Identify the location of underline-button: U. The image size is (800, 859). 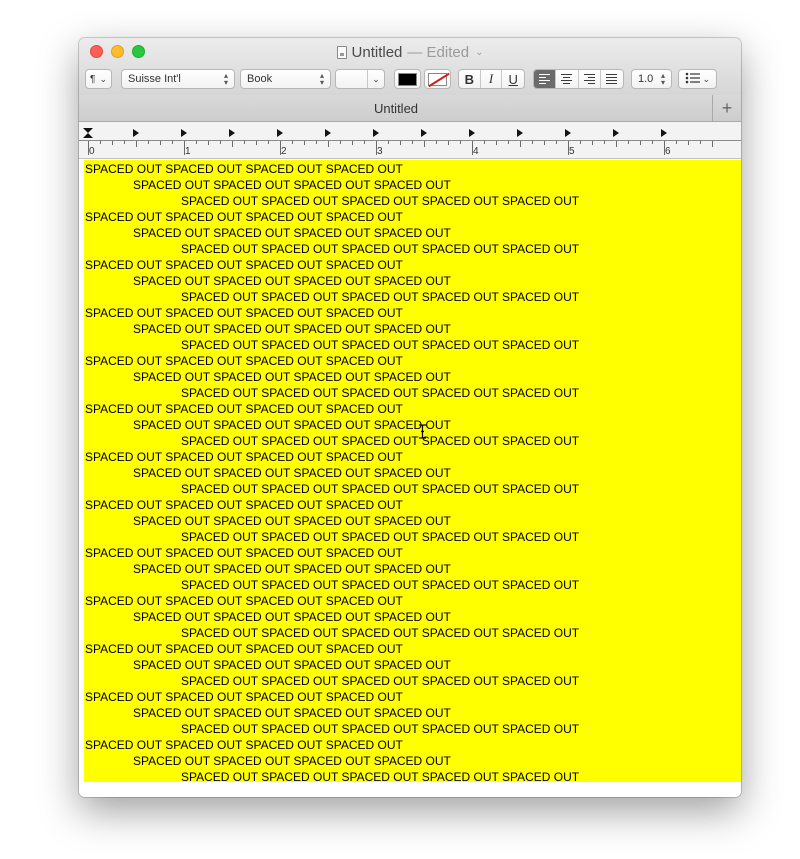
(513, 79).